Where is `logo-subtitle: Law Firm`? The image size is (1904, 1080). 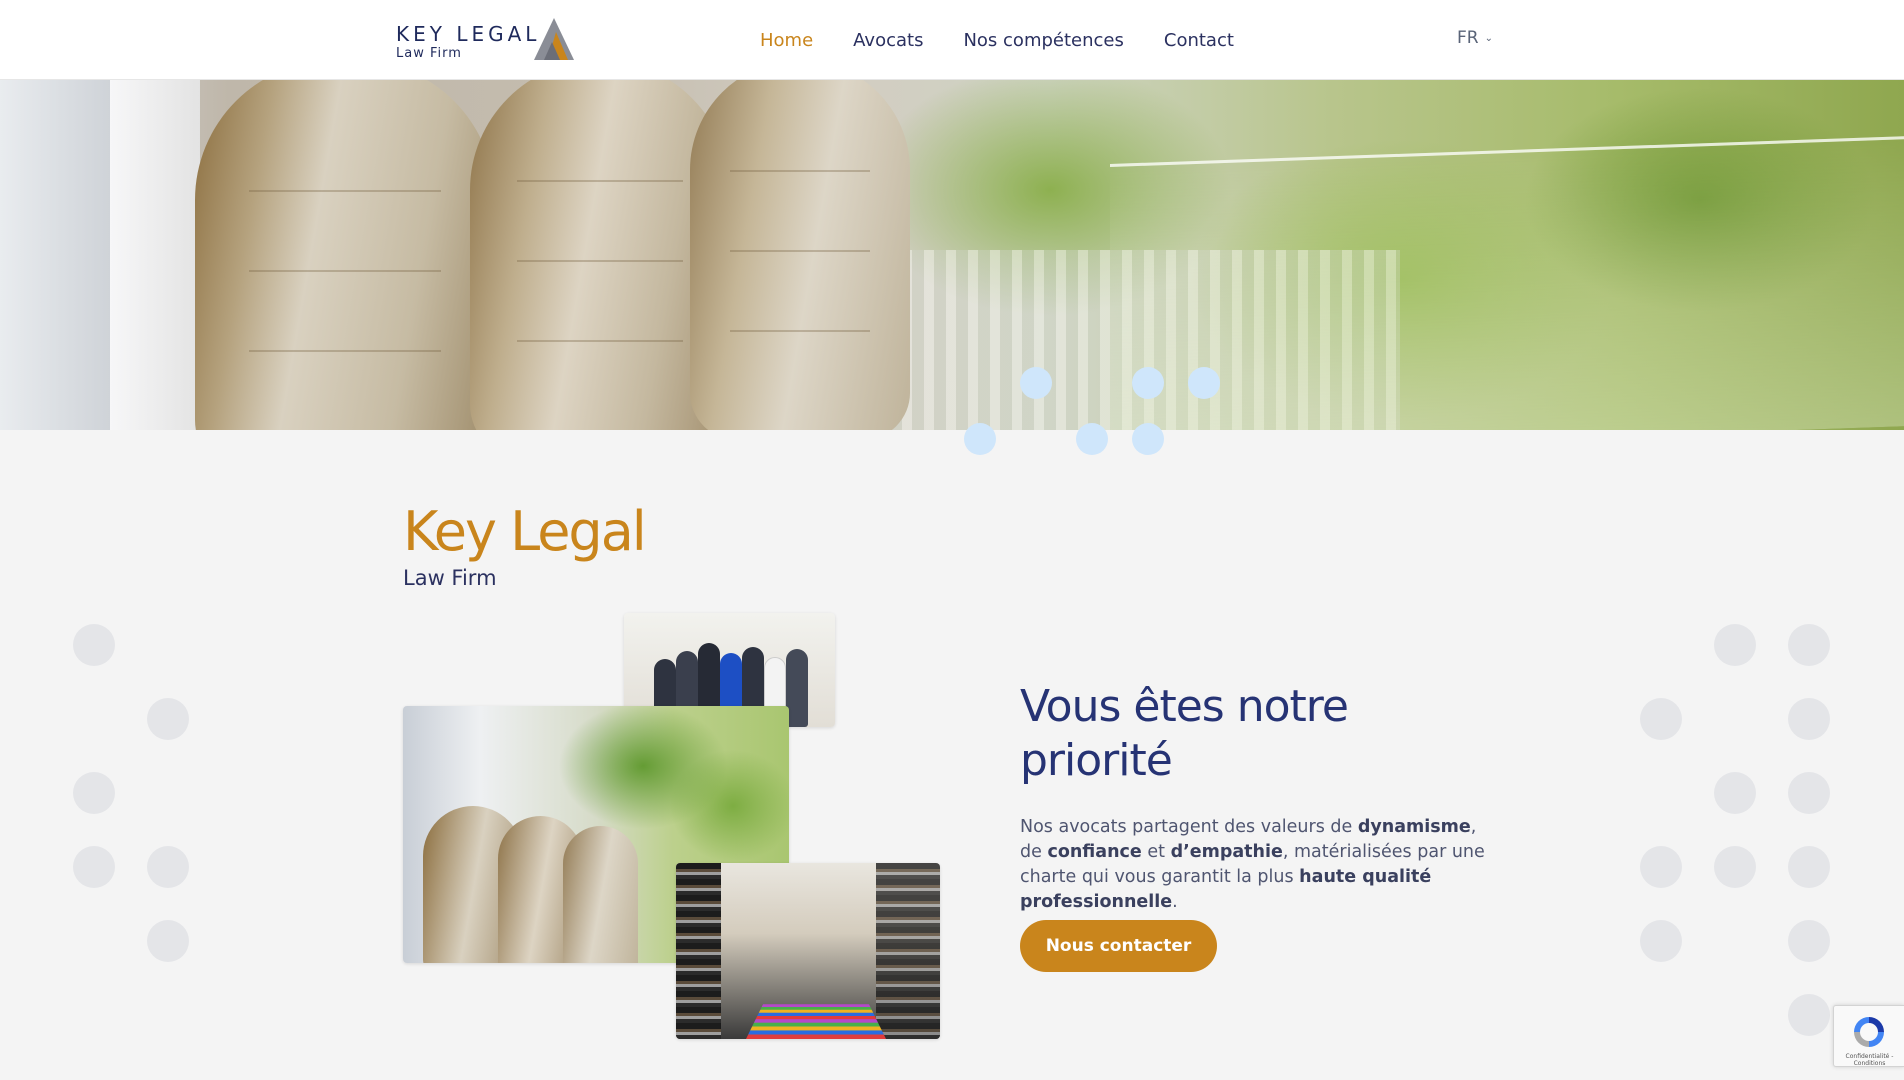
logo-subtitle: Law Firm is located at coordinates (429, 53).